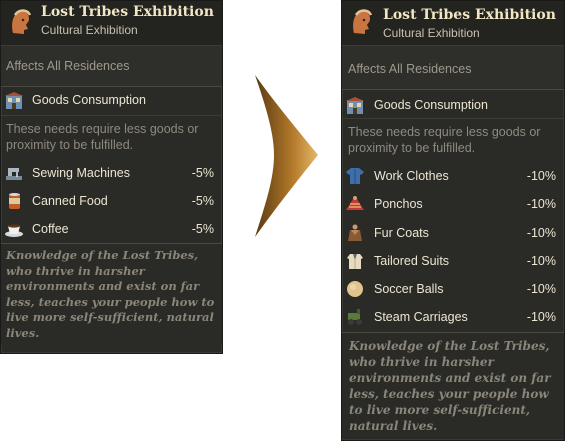  I want to click on list-item: Fur Coats -10%, so click(453, 233).